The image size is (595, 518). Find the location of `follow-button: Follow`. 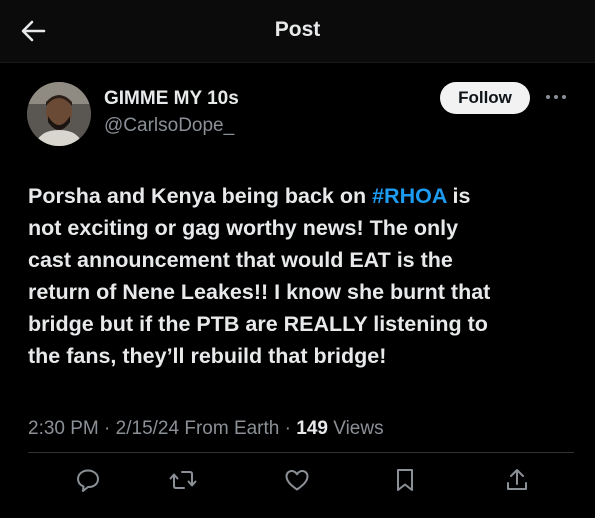

follow-button: Follow is located at coordinates (485, 98).